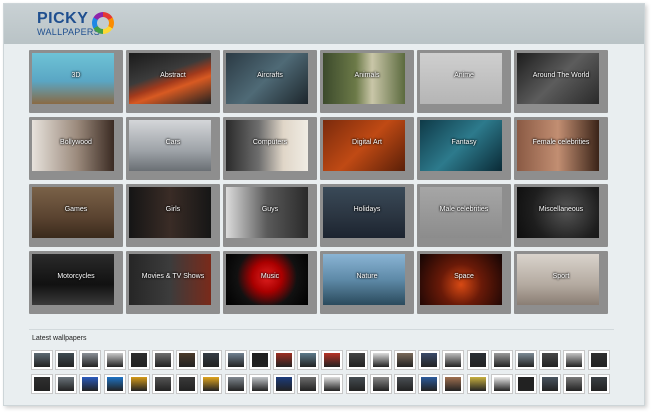  What do you see at coordinates (76, 276) in the screenshot?
I see `category-label: Motorcycles` at bounding box center [76, 276].